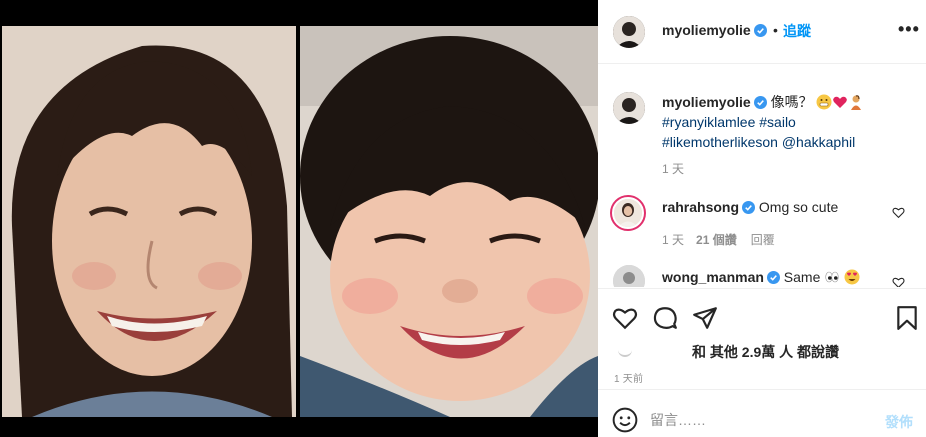  I want to click on comment-time: 1 天, so click(673, 240).